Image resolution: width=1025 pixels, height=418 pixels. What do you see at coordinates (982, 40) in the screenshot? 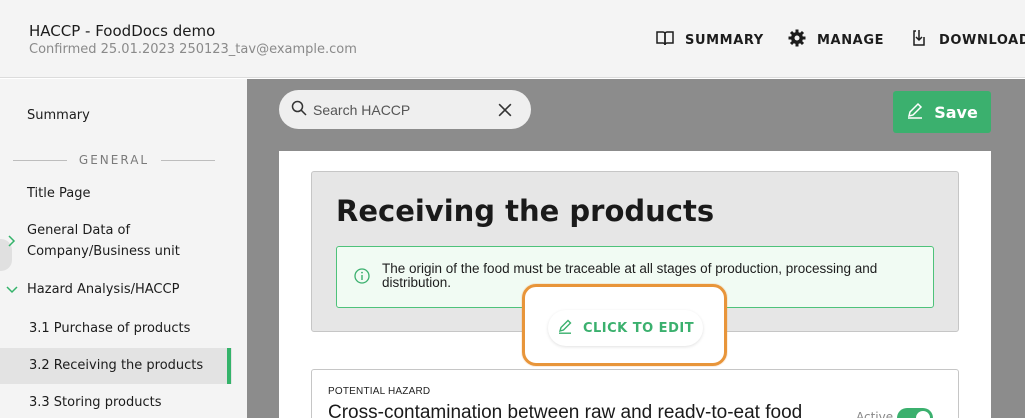
I see `download-label: DOWNLOAD` at bounding box center [982, 40].